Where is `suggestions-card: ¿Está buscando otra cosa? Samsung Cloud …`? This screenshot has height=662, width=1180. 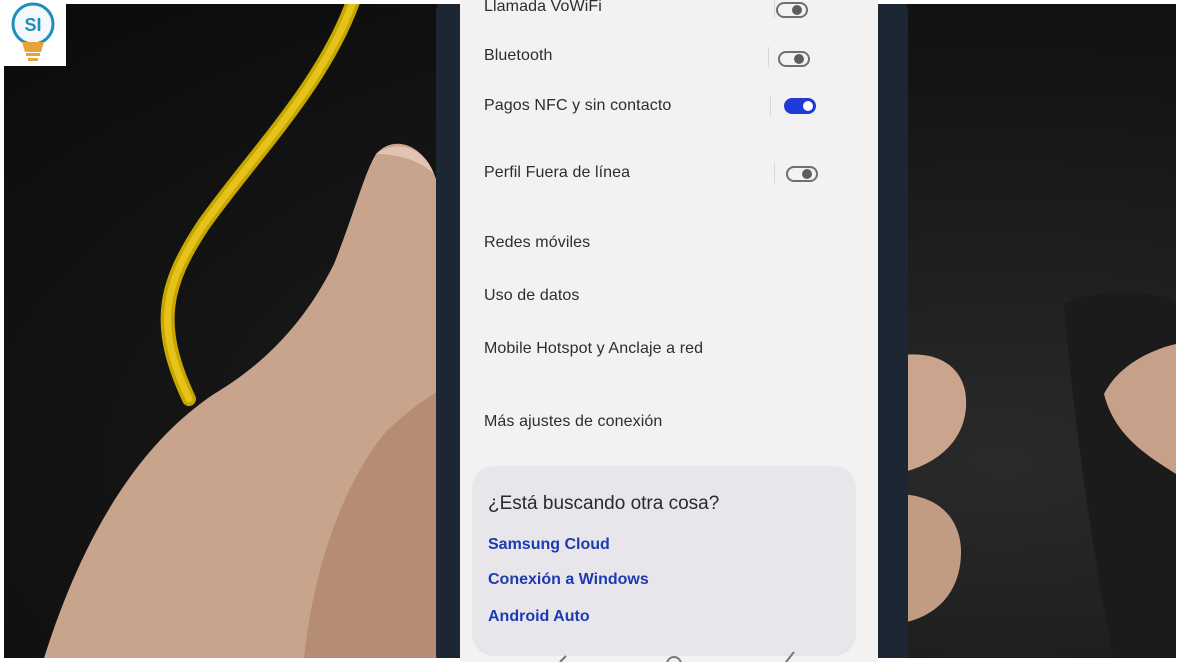 suggestions-card: ¿Está buscando otra cosa? Samsung Cloud … is located at coordinates (664, 561).